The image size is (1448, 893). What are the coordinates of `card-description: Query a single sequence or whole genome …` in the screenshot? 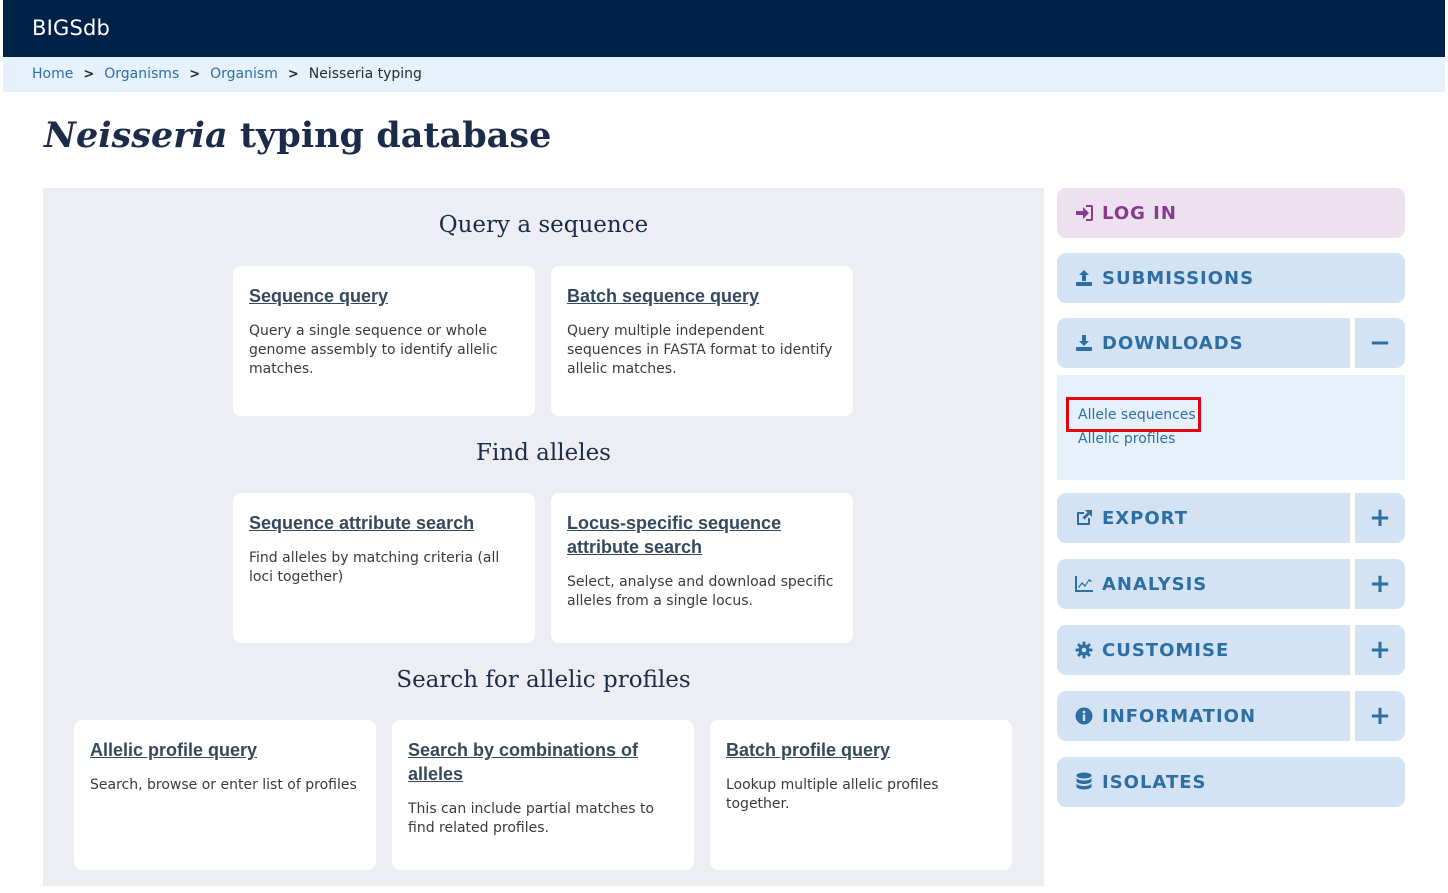 It's located at (373, 350).